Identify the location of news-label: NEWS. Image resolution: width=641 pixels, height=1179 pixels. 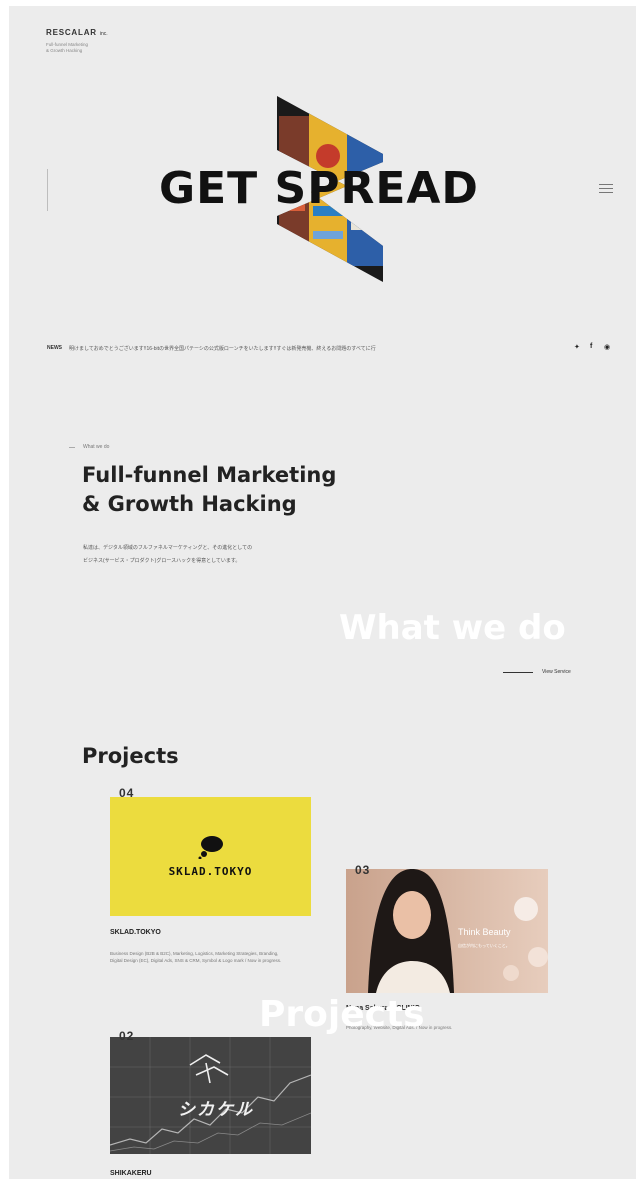
(54, 348).